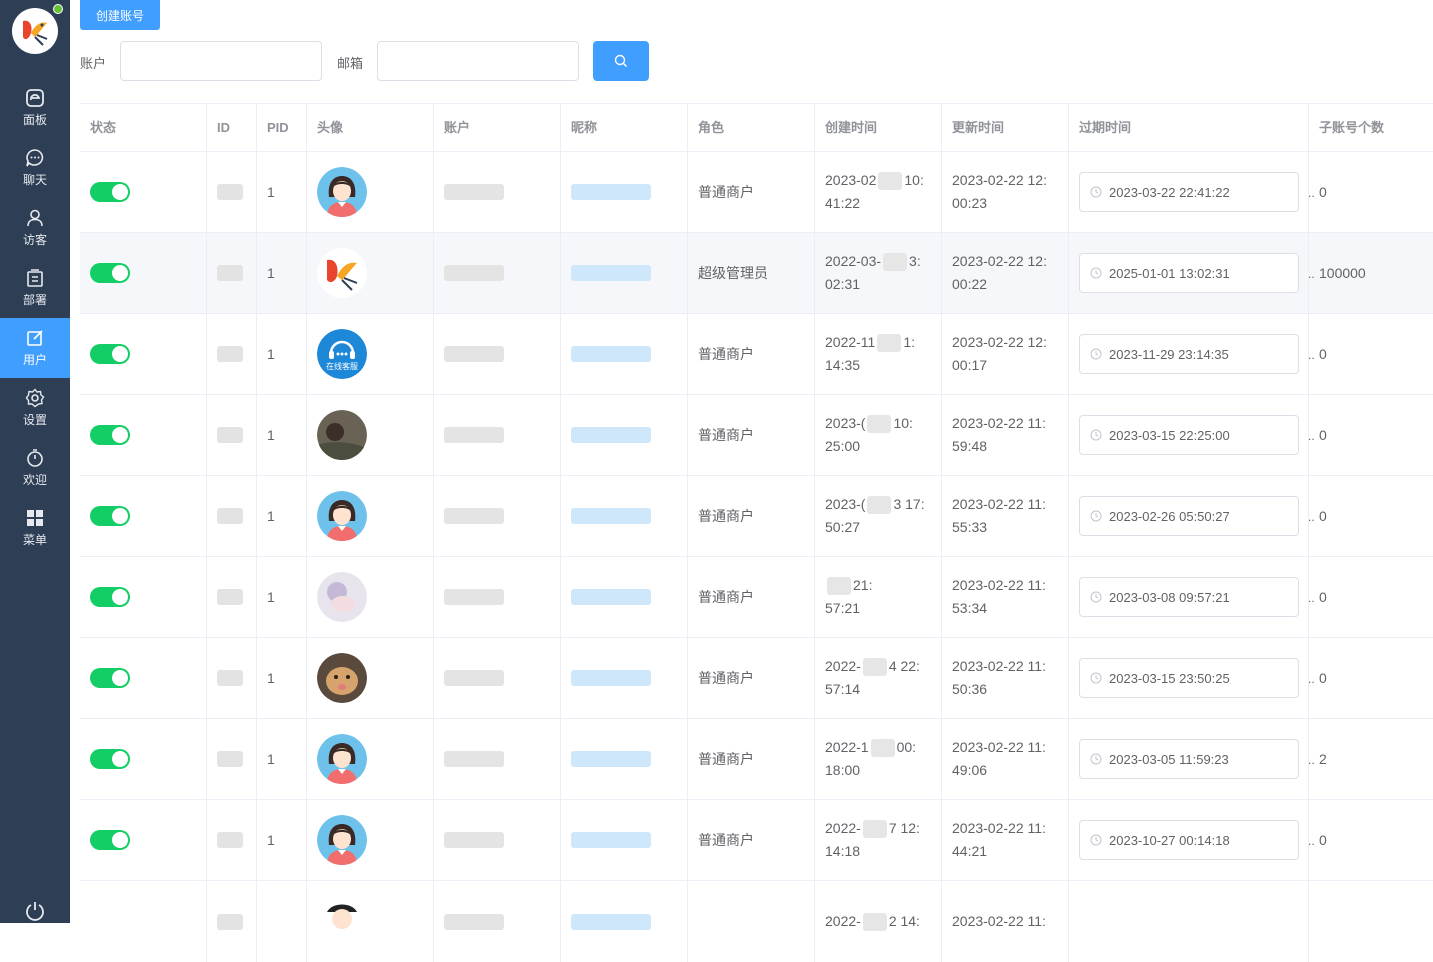  I want to click on created-time-part: 57:21, so click(843, 608).